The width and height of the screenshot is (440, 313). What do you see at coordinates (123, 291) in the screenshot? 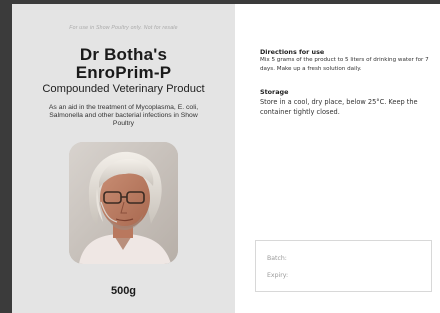
I see `net-weight: 500g` at bounding box center [123, 291].